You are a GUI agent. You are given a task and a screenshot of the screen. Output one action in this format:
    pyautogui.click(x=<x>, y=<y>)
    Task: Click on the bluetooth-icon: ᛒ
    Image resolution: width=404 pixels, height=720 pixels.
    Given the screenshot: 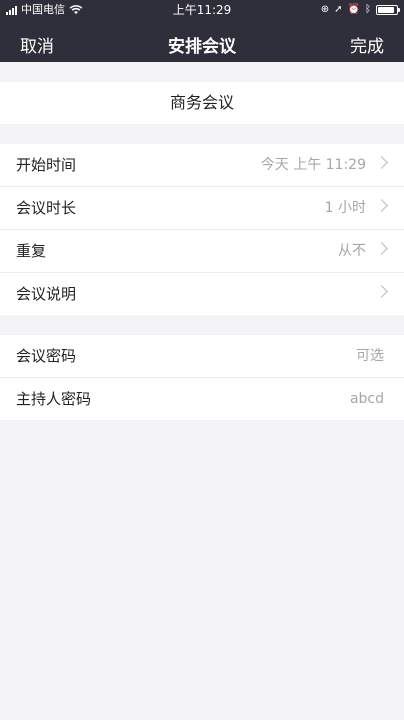 What is the action you would take?
    pyautogui.click(x=368, y=9)
    